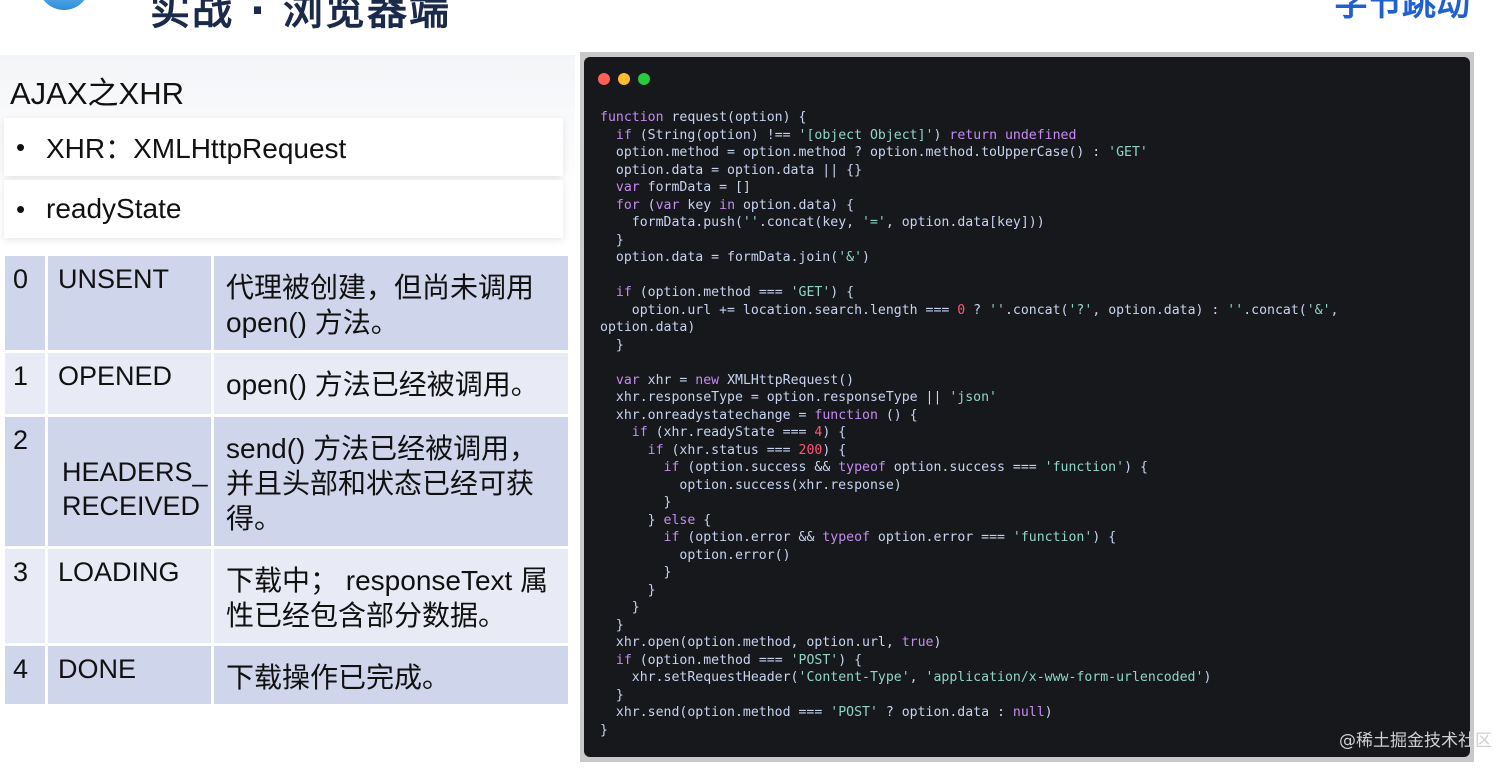  Describe the element at coordinates (703, 117) in the screenshot. I see `code-line: function request(option) {` at that location.